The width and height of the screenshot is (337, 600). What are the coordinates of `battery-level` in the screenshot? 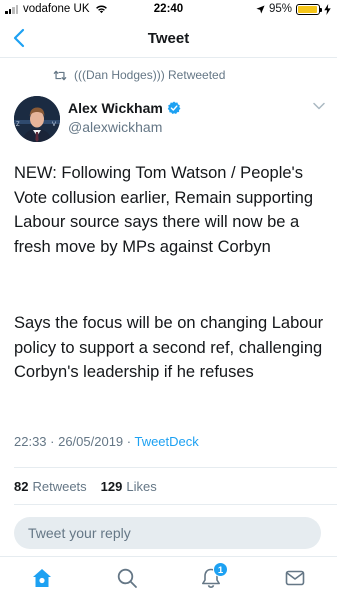 It's located at (307, 9).